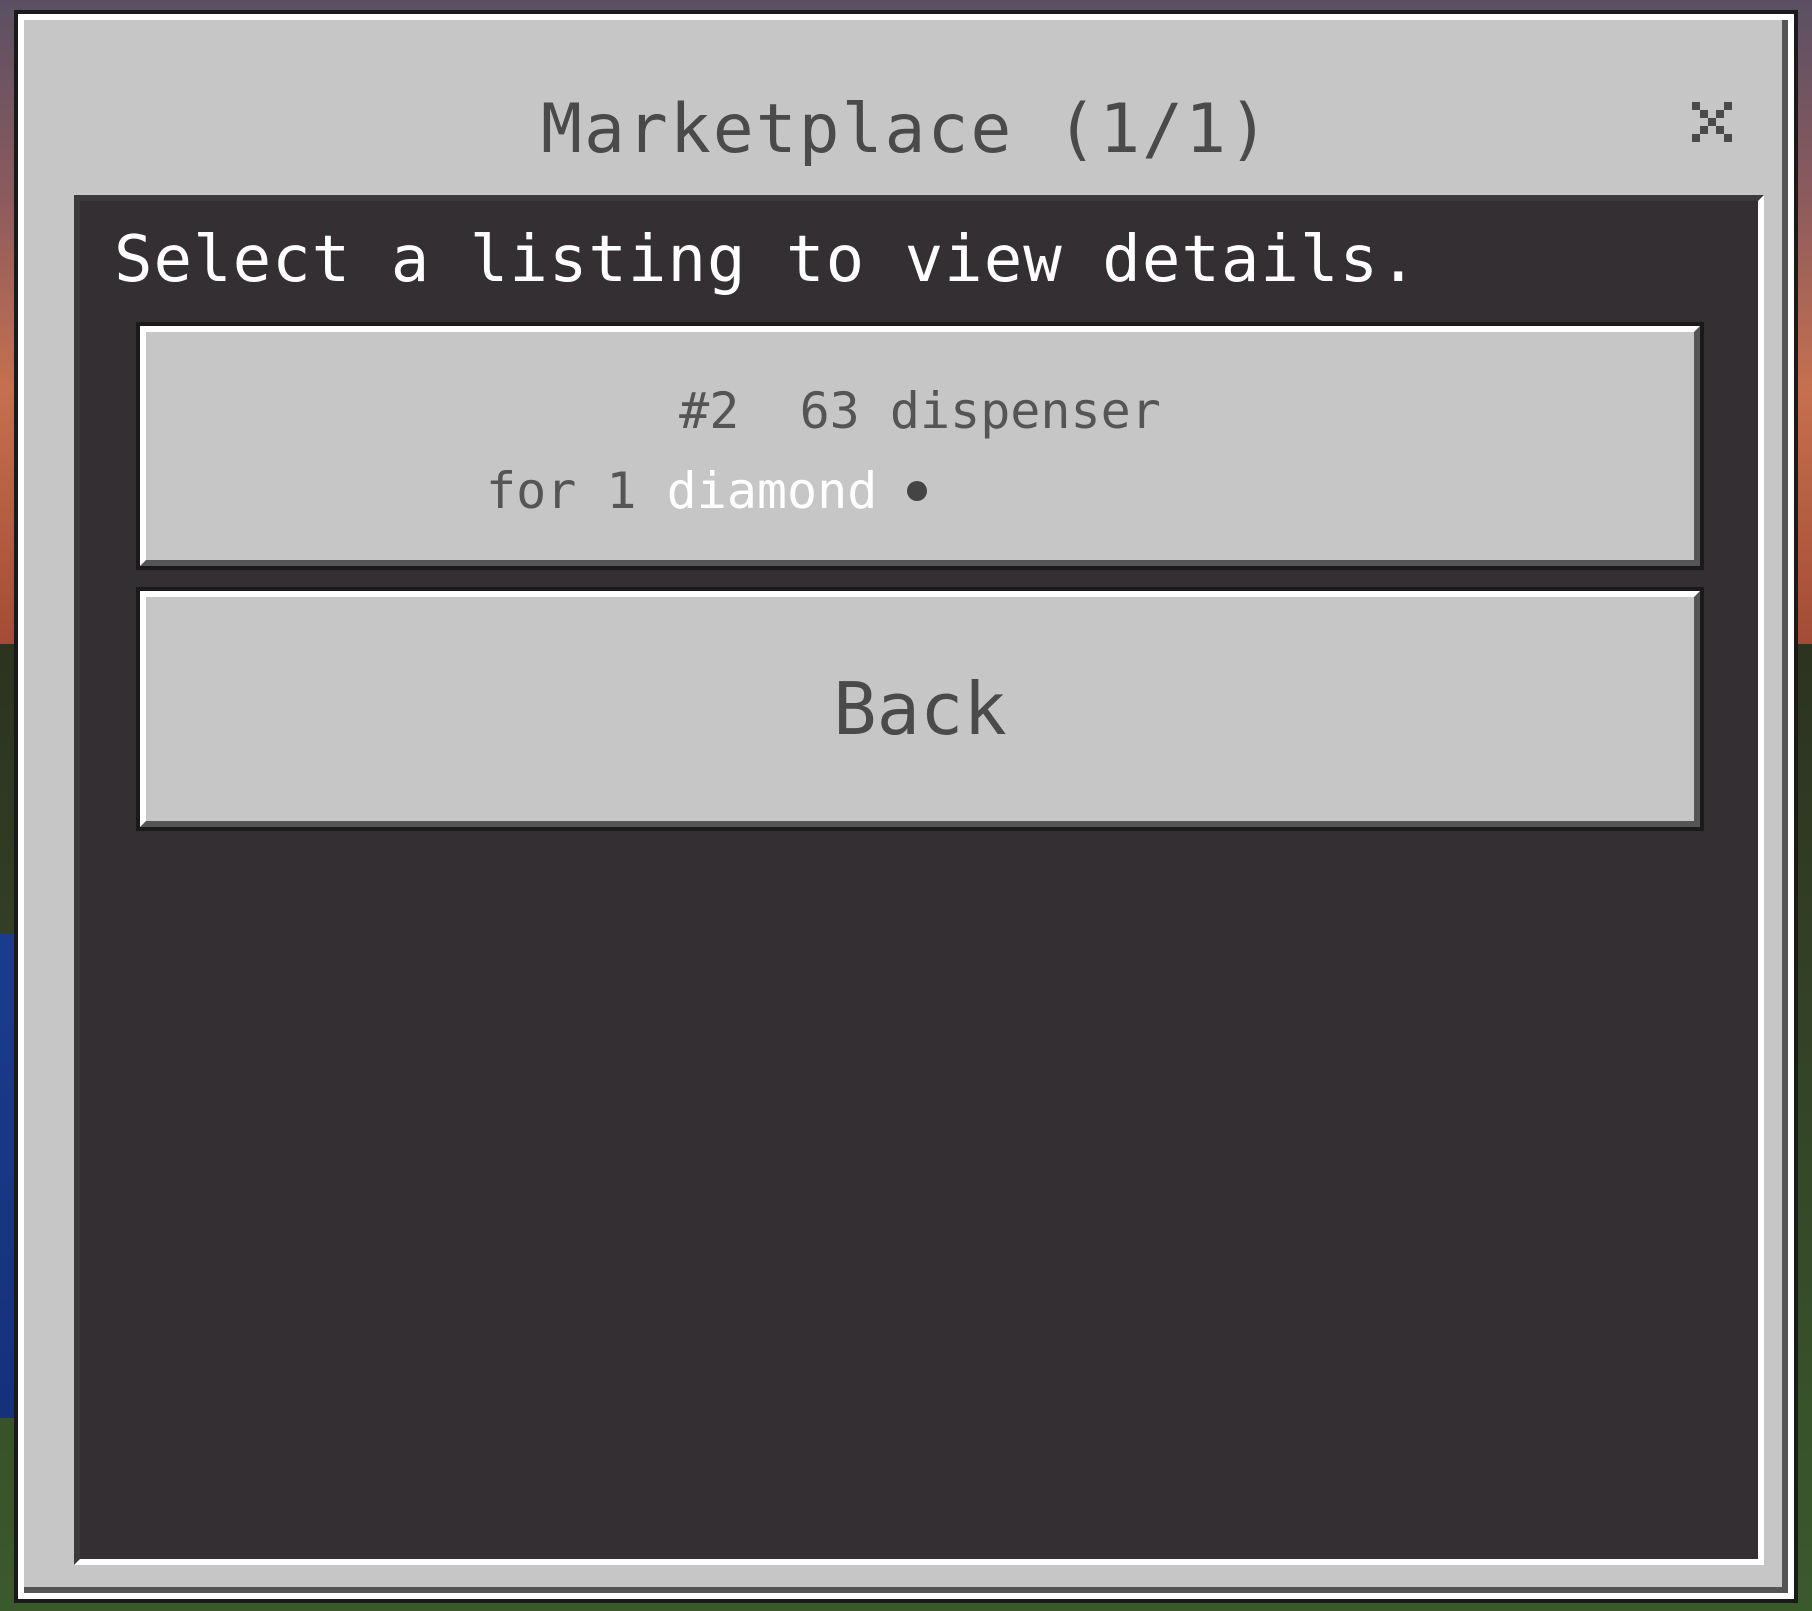  Describe the element at coordinates (576, 491) in the screenshot. I see `listing-price-prefix: for 1` at that location.